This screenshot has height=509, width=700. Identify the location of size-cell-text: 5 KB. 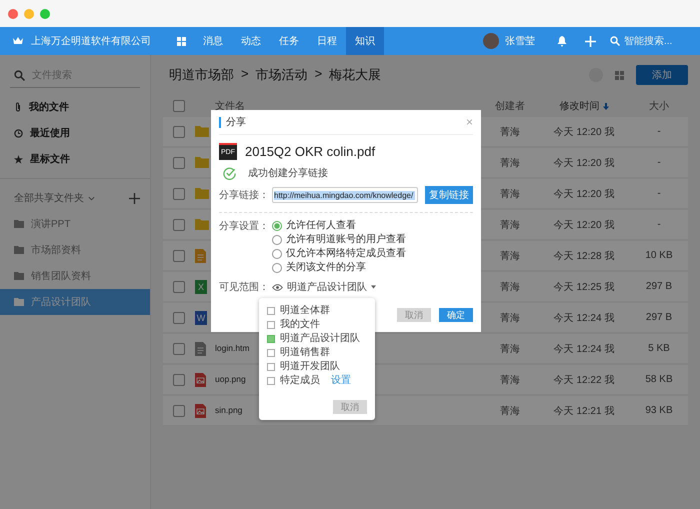
(659, 348).